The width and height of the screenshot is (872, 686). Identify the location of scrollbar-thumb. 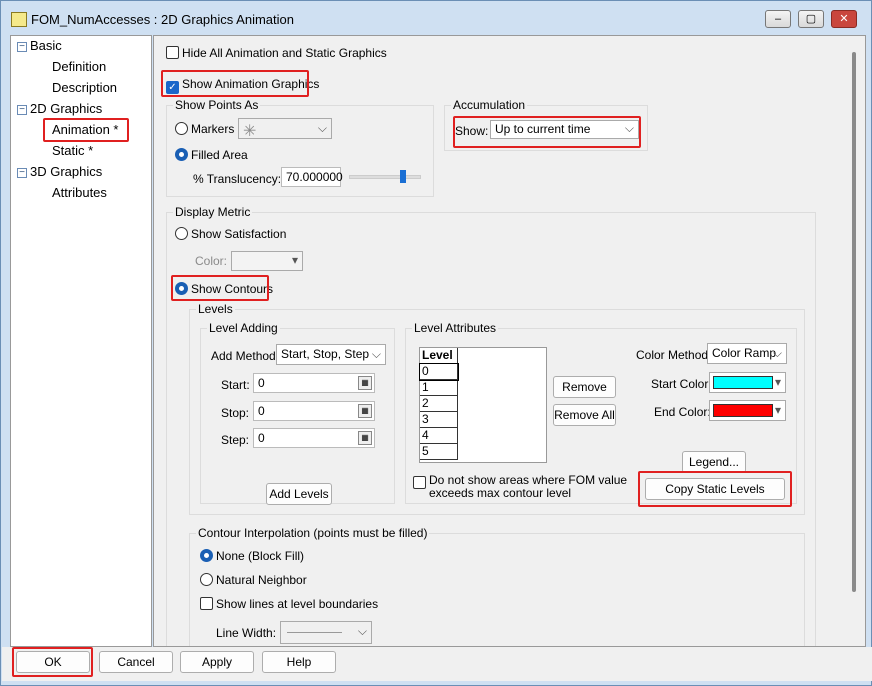
(854, 322).